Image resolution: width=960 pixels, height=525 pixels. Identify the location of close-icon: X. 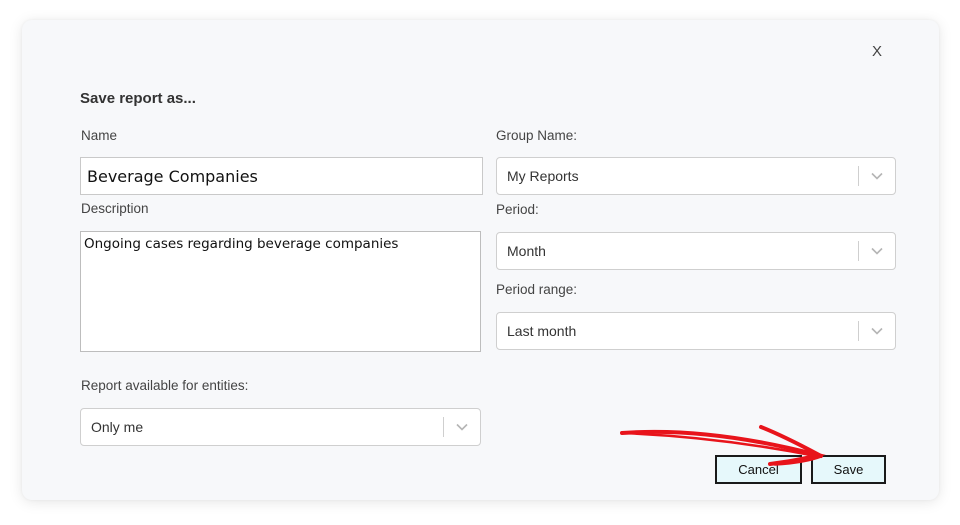
(877, 52).